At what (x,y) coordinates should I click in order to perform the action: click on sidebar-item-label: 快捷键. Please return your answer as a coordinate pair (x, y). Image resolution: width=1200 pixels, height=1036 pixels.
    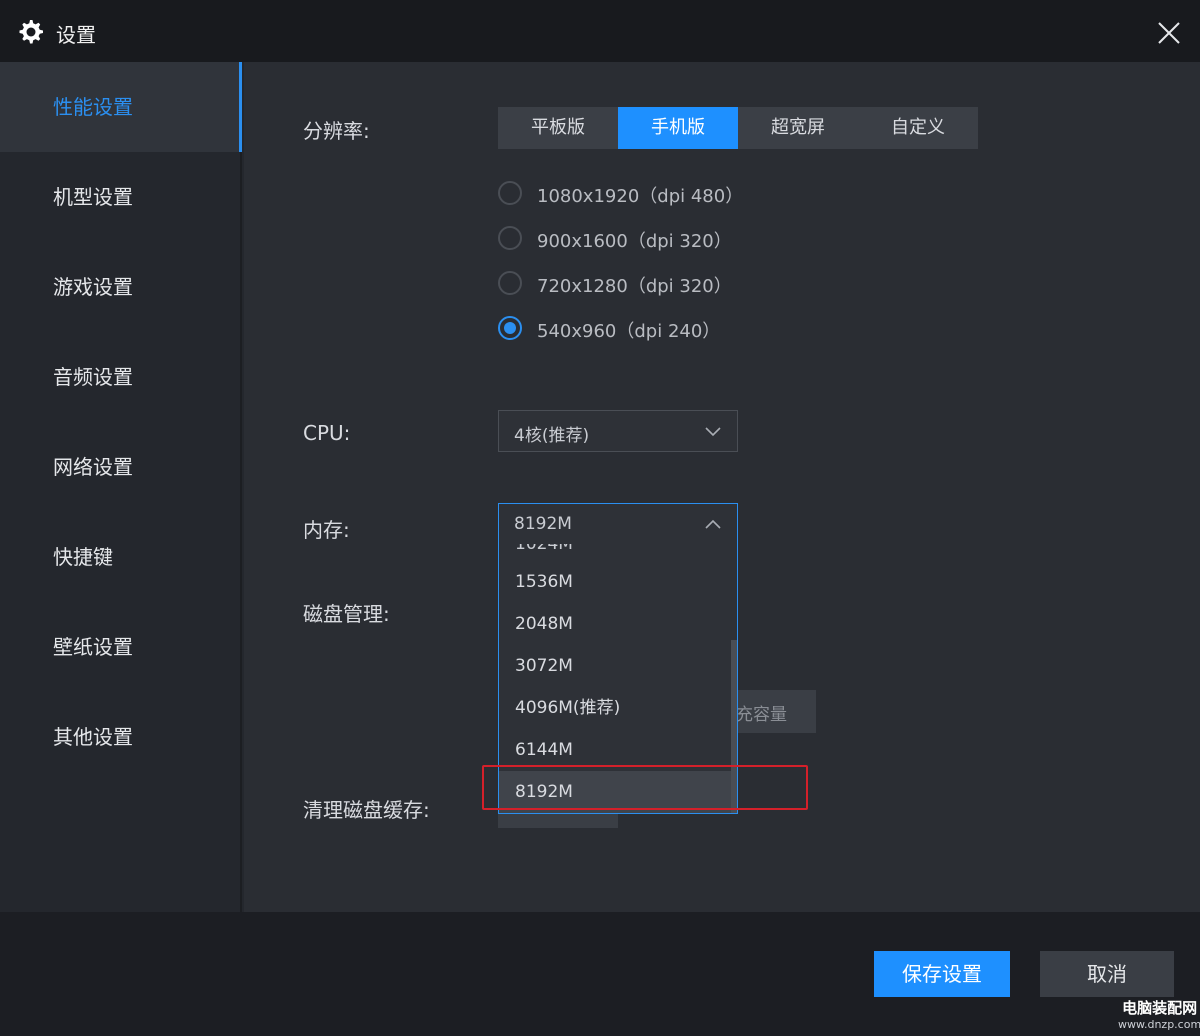
    Looking at the image, I should click on (83, 557).